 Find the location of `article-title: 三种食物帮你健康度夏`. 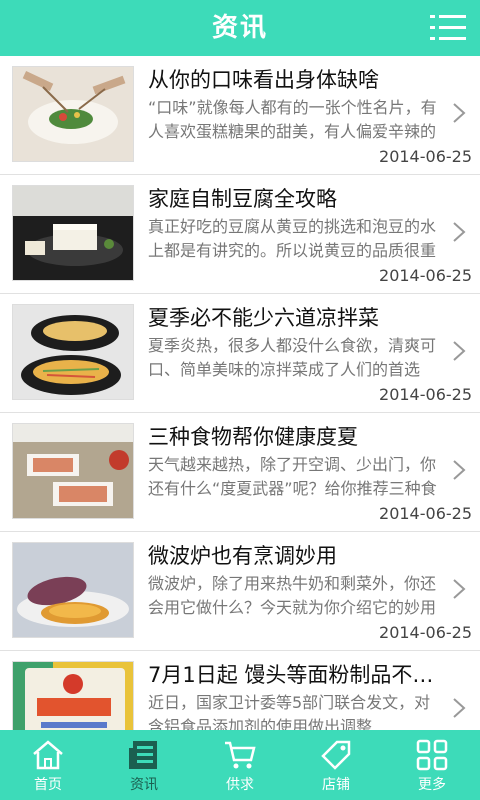

article-title: 三种食物帮你健康度夏 is located at coordinates (253, 437).